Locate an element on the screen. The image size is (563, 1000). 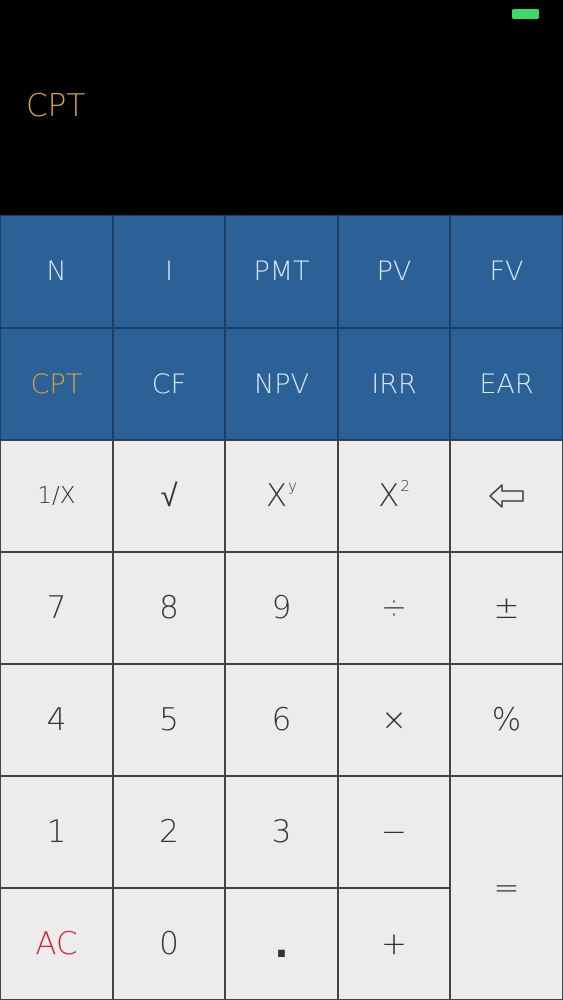
key-reciprocal: 1/X is located at coordinates (56, 496).